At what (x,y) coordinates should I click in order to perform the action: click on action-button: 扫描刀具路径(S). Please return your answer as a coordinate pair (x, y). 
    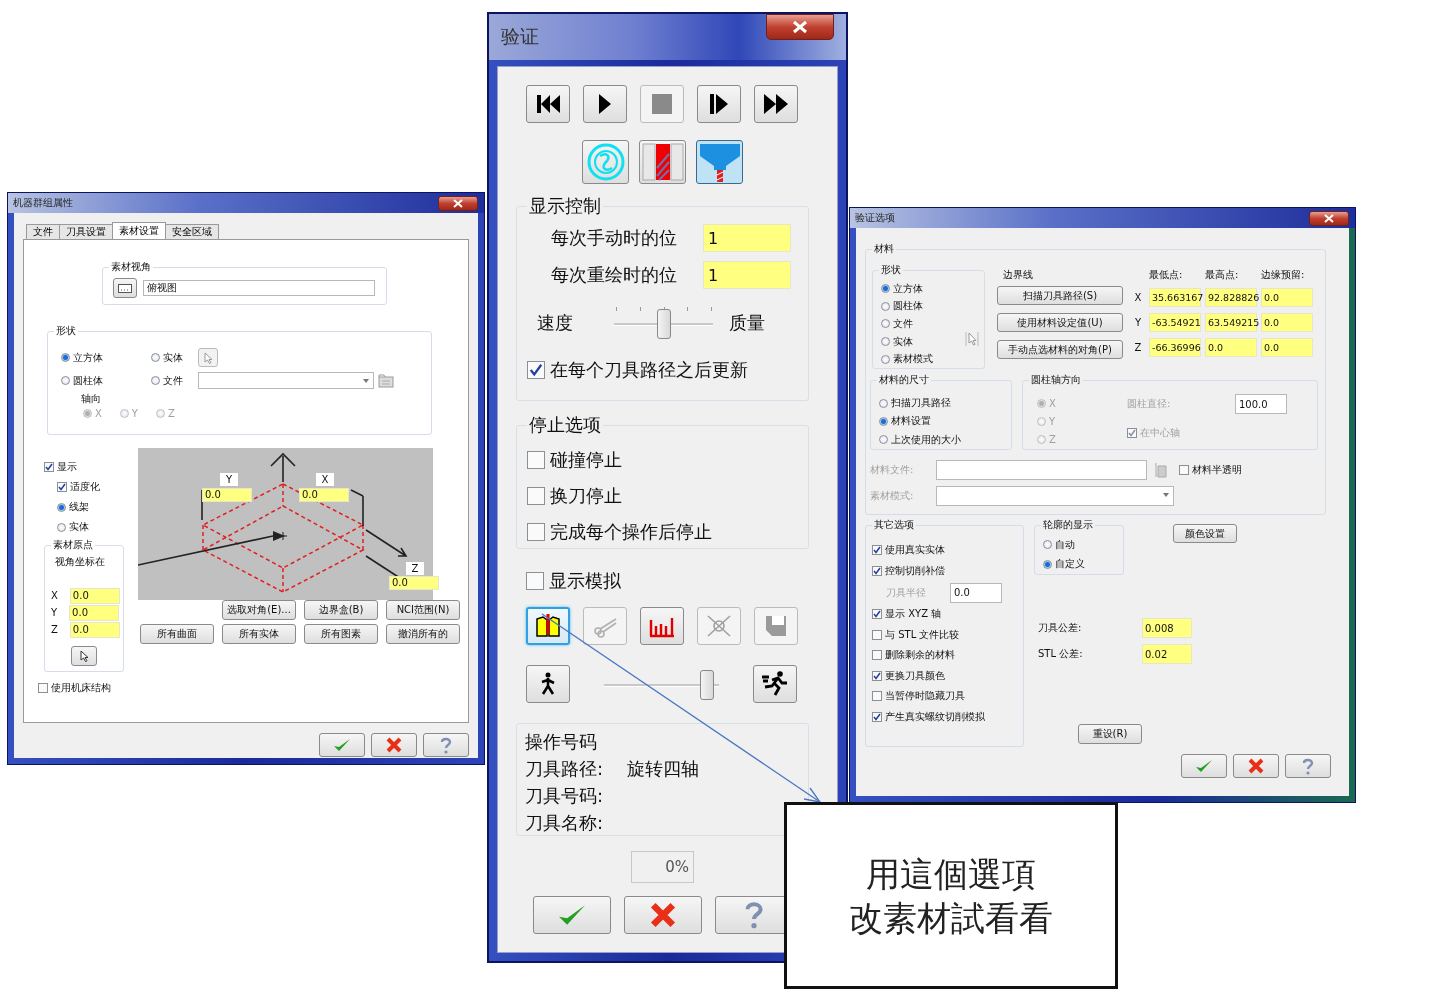
    Looking at the image, I should click on (1060, 295).